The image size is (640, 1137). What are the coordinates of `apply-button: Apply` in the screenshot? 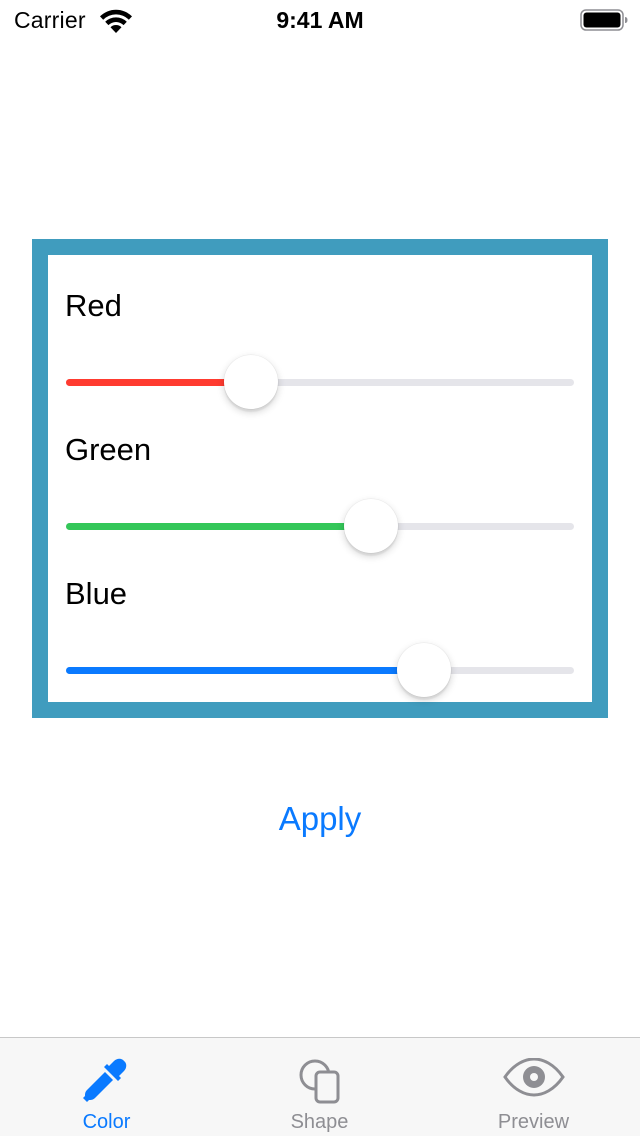 It's located at (320, 819).